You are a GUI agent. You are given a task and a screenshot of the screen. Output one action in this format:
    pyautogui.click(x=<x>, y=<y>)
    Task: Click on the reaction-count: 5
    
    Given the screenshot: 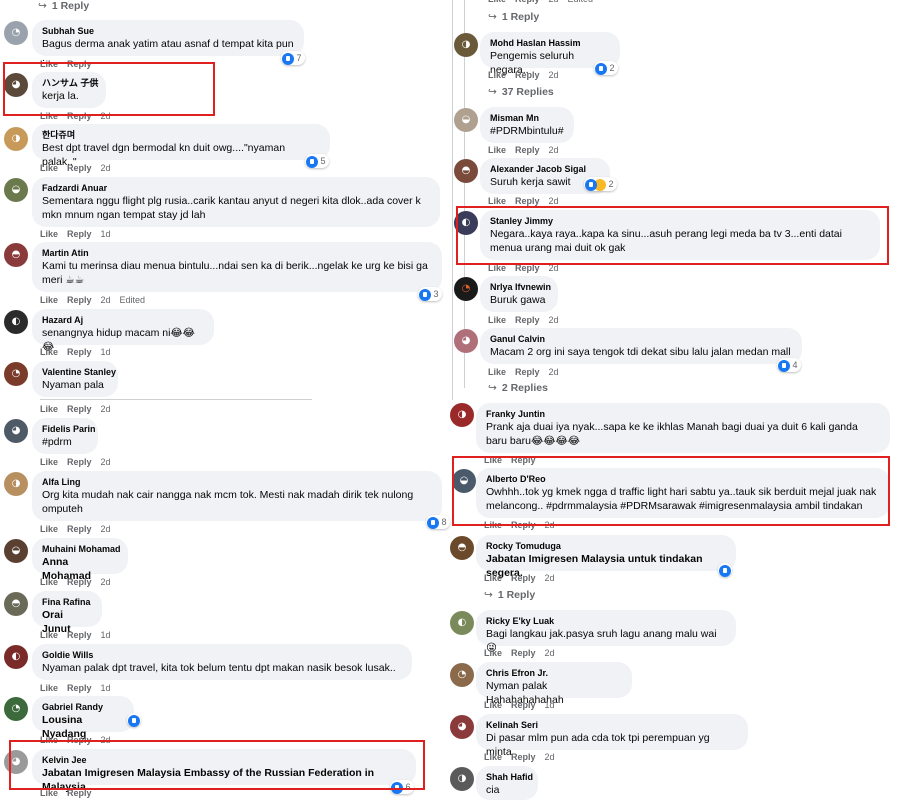 What is the action you would take?
    pyautogui.click(x=317, y=161)
    